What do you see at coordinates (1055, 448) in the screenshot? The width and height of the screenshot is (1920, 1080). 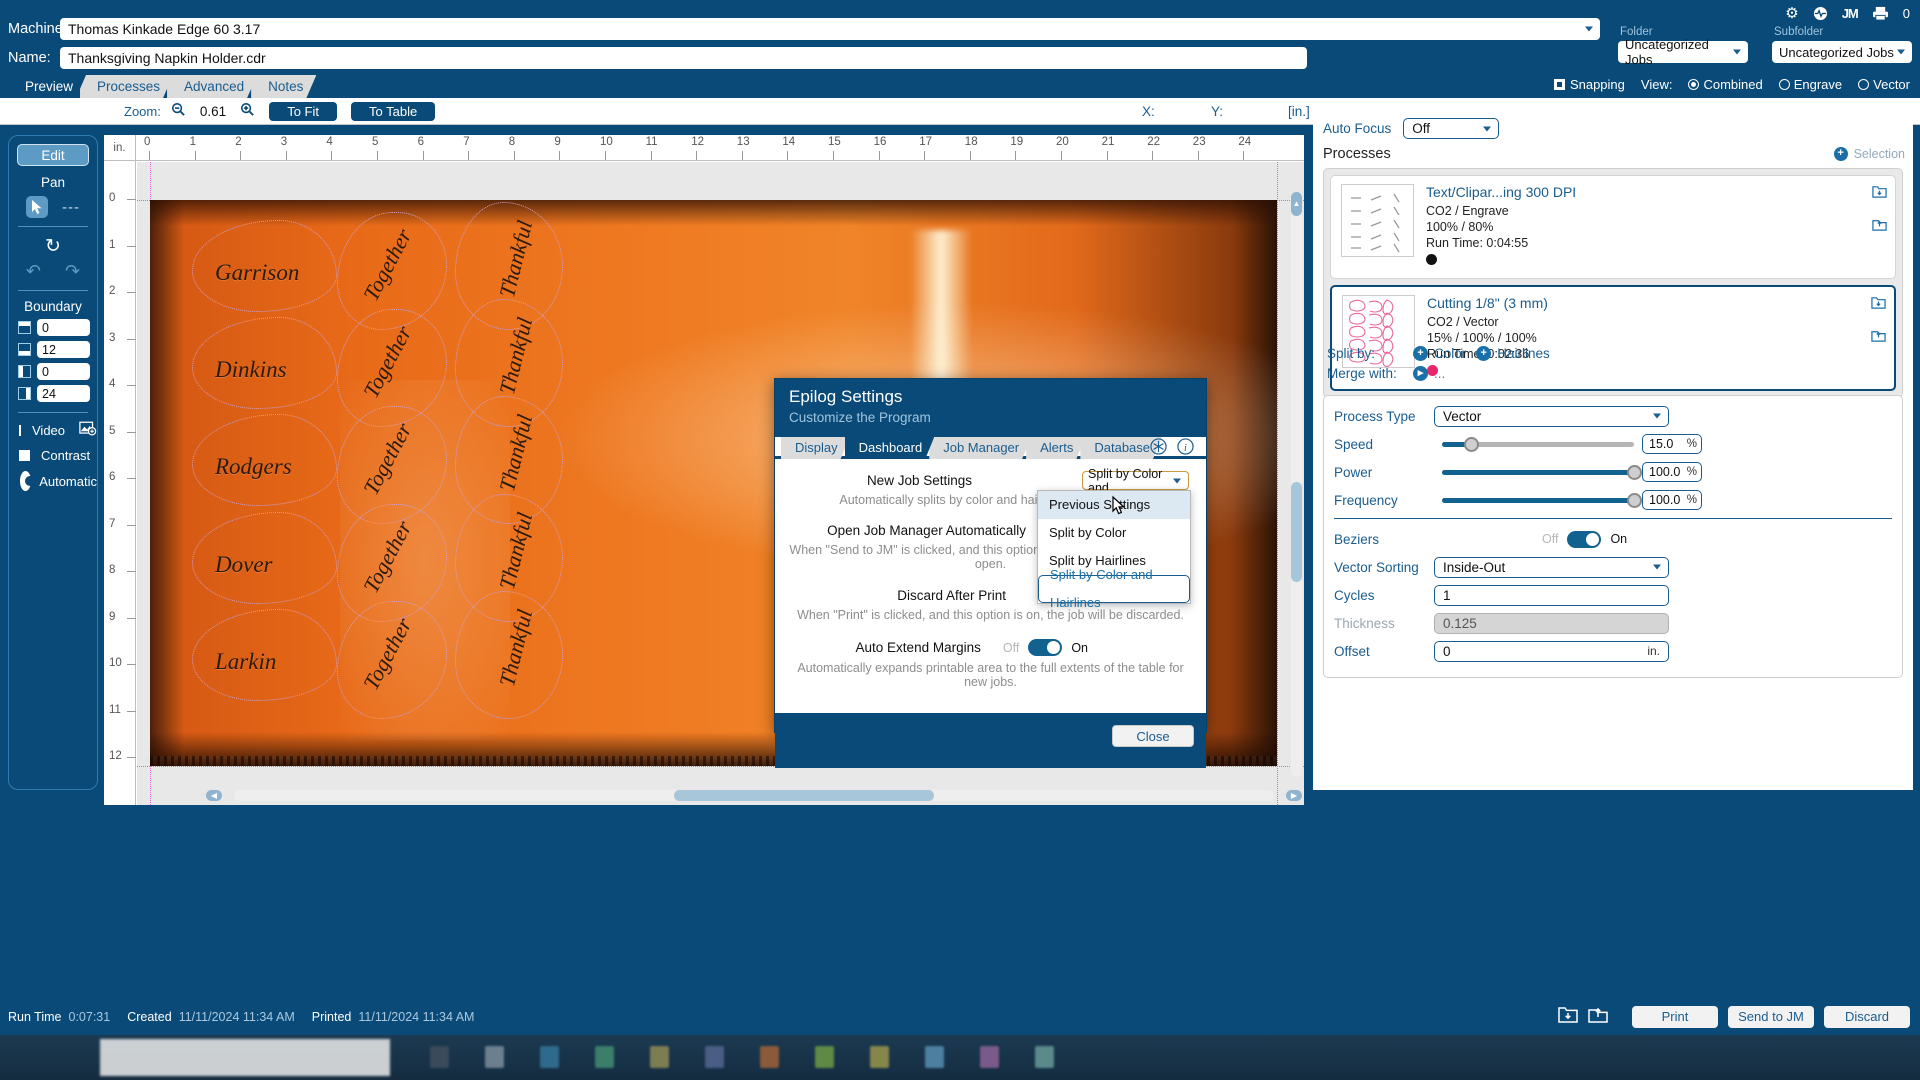 I see `dialog-tab-alerts: Alerts` at bounding box center [1055, 448].